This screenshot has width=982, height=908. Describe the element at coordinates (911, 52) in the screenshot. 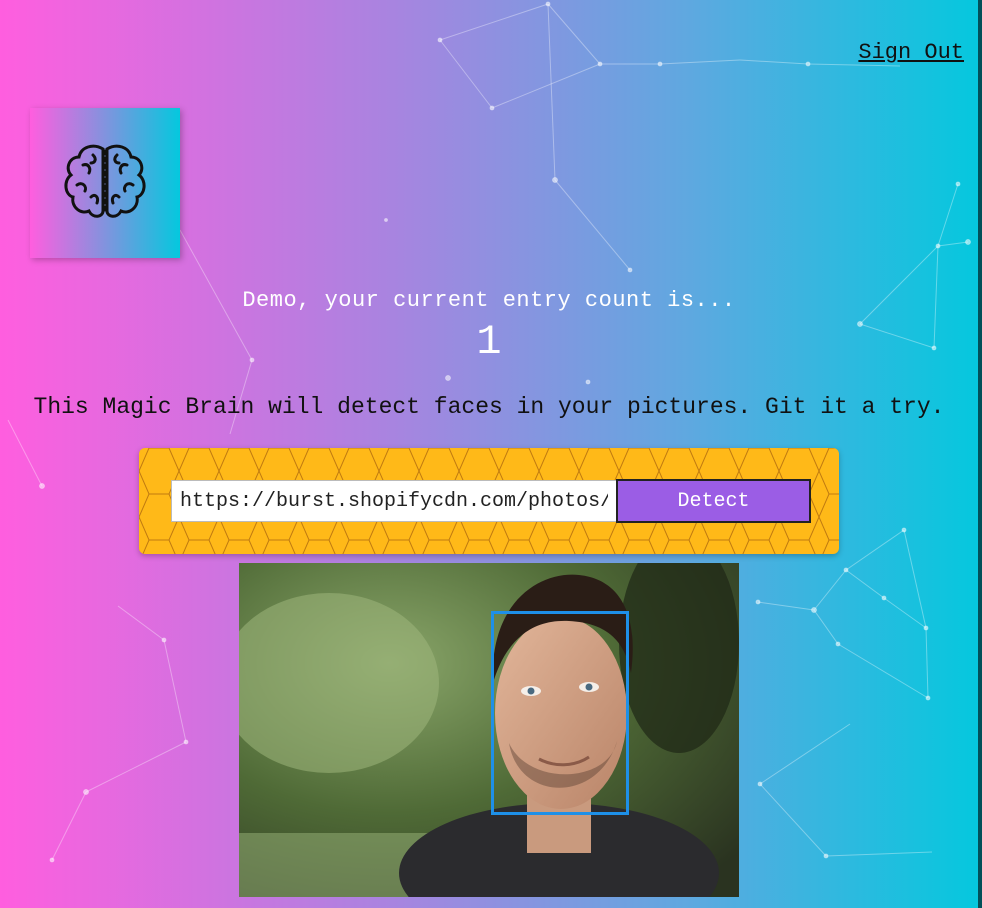

I see `sign-out-link: Sign Out` at that location.